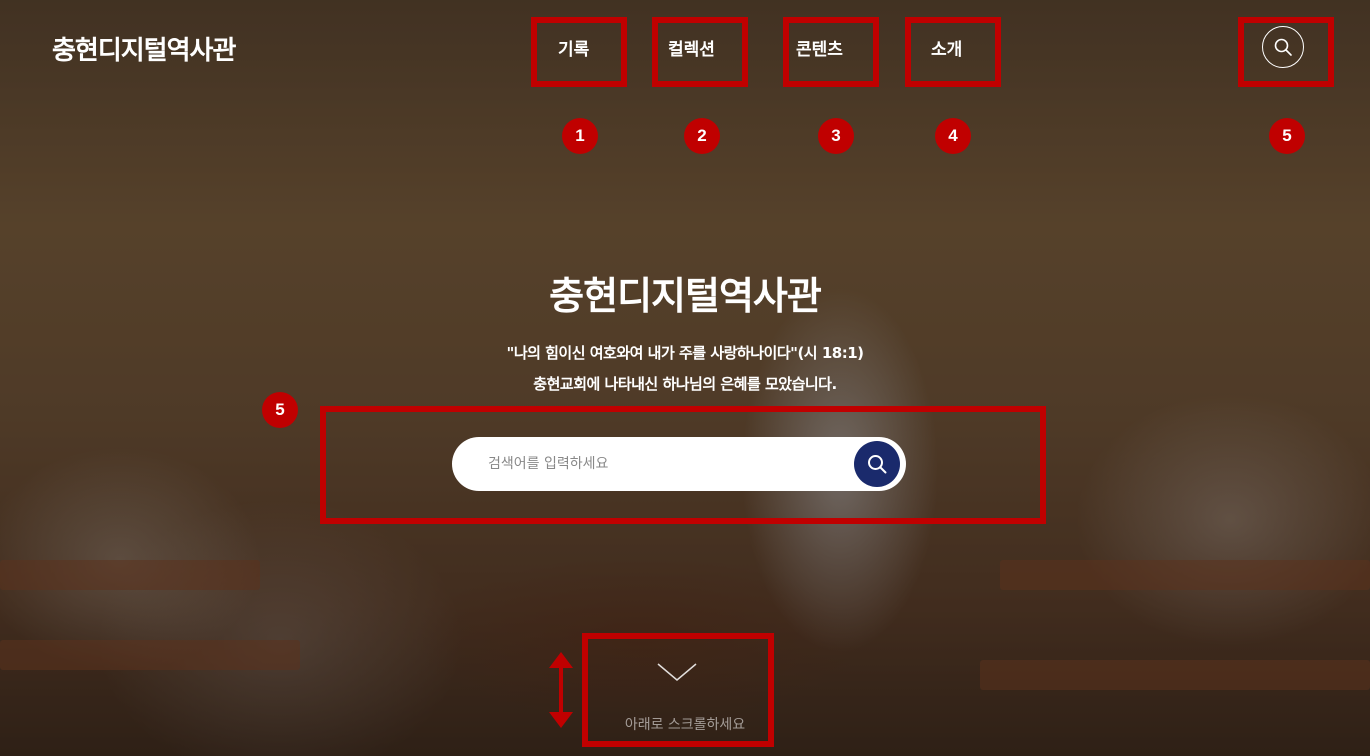 The image size is (1370, 756). What do you see at coordinates (580, 136) in the screenshot?
I see `annotation-badge-1: 1` at bounding box center [580, 136].